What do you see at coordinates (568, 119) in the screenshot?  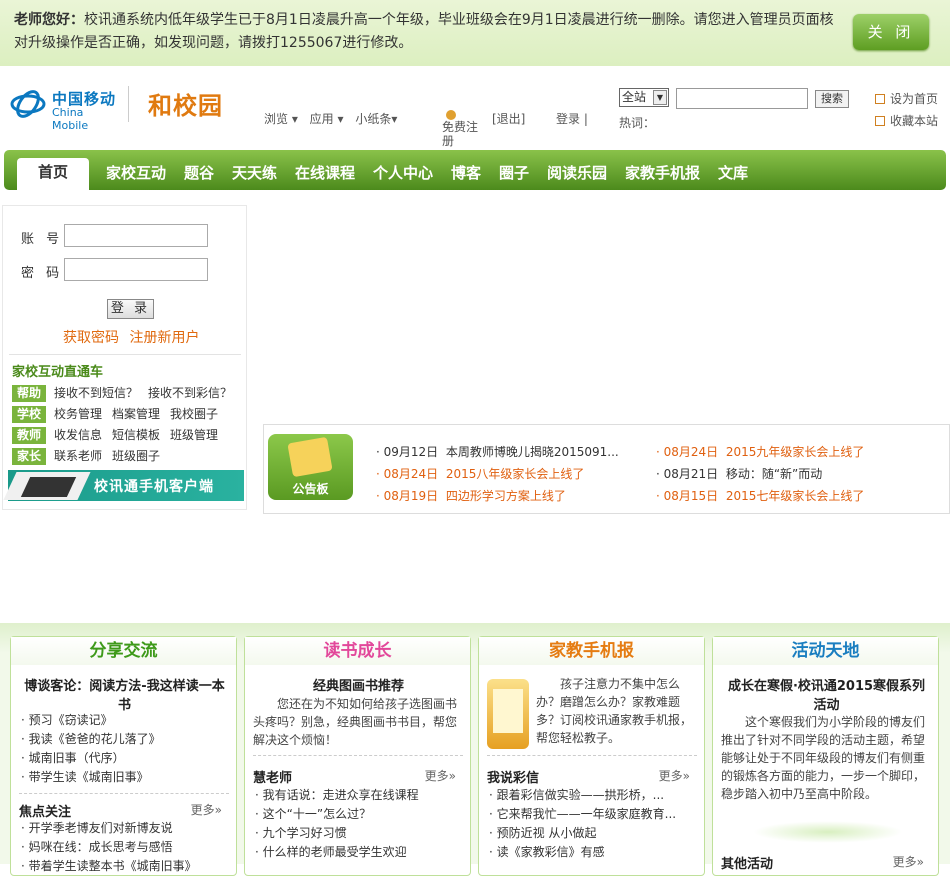 I see `login-link: 登录` at bounding box center [568, 119].